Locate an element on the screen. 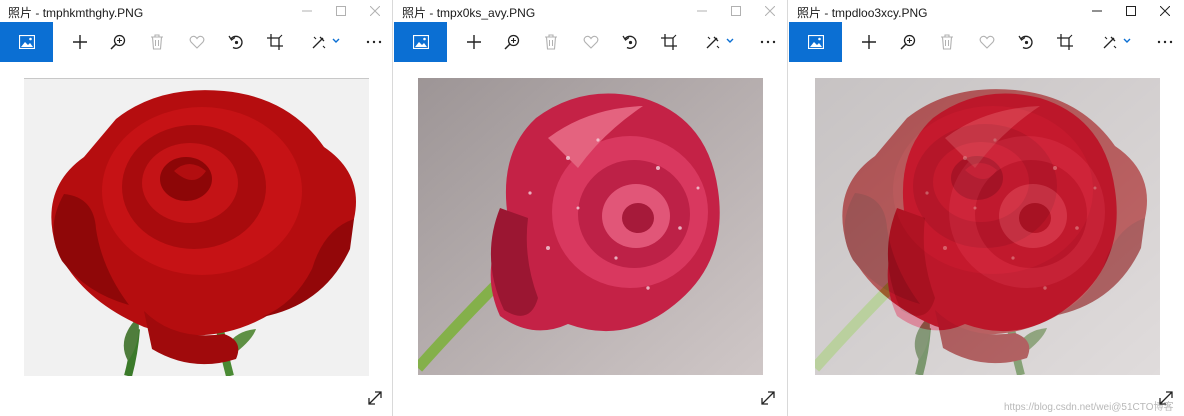 Image resolution: width=1184 pixels, height=416 pixels. window-title: 照片 - tmphkmthghy.PNG is located at coordinates (76, 13).